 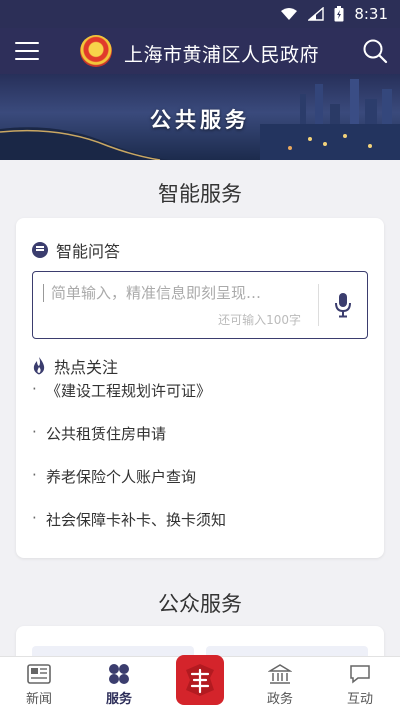 I want to click on input-divider, so click(x=318, y=305).